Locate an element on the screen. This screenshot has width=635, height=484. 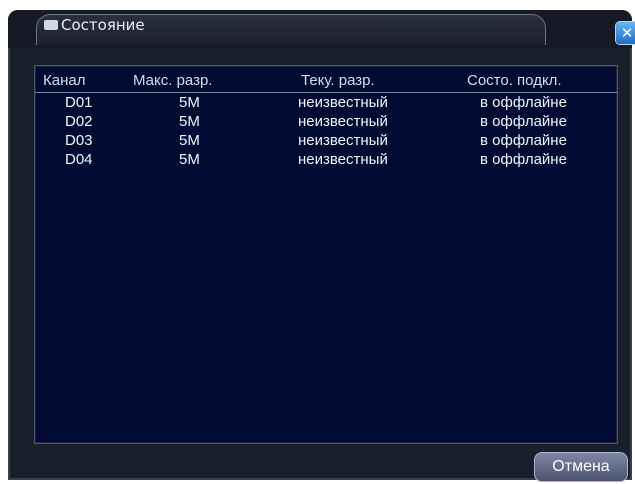
header-connection-state: Состо. подкл. is located at coordinates (514, 80).